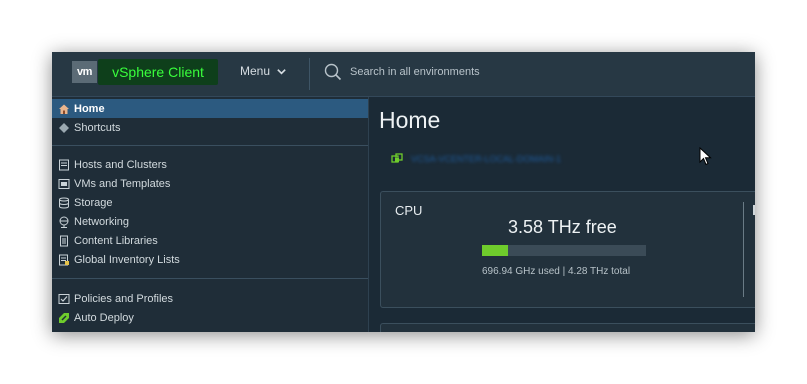 Image resolution: width=807 pixels, height=384 pixels. I want to click on page-title: Home, so click(410, 120).